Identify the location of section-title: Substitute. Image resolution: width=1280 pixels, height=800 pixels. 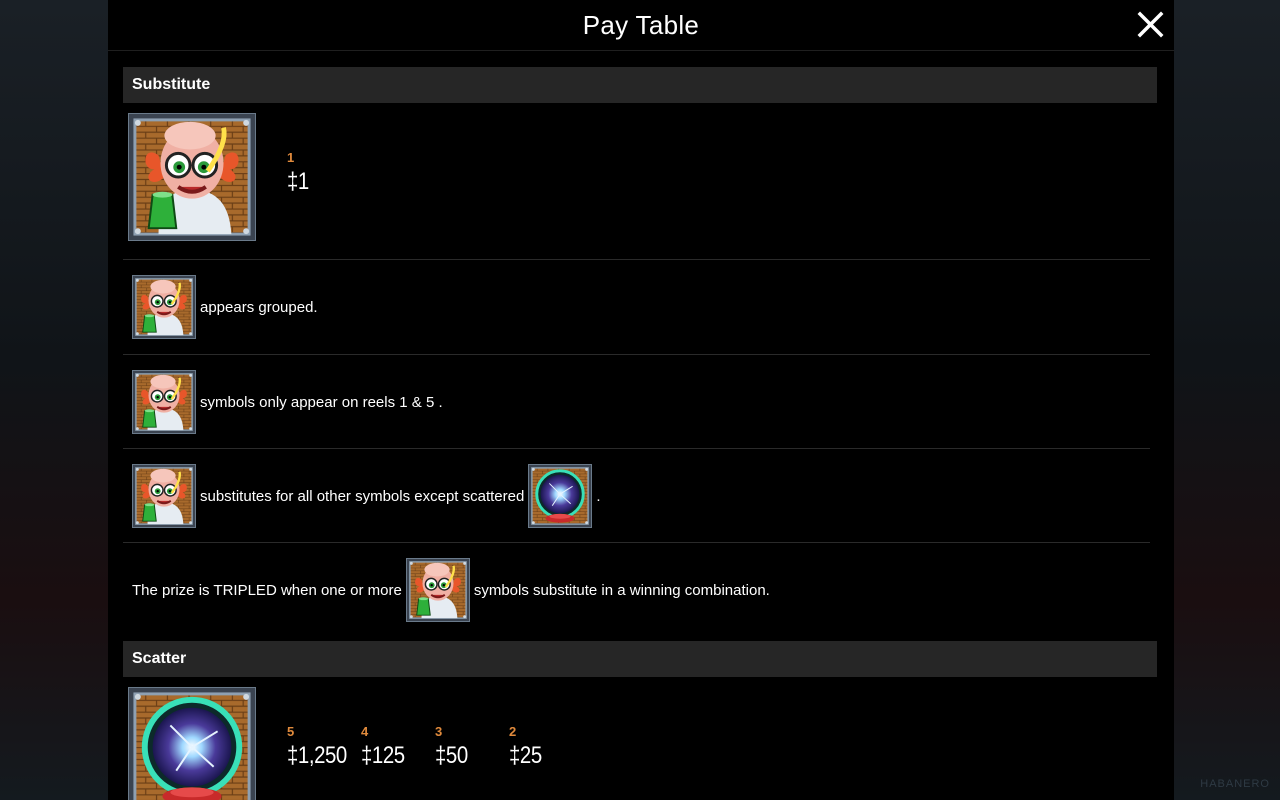
(171, 84).